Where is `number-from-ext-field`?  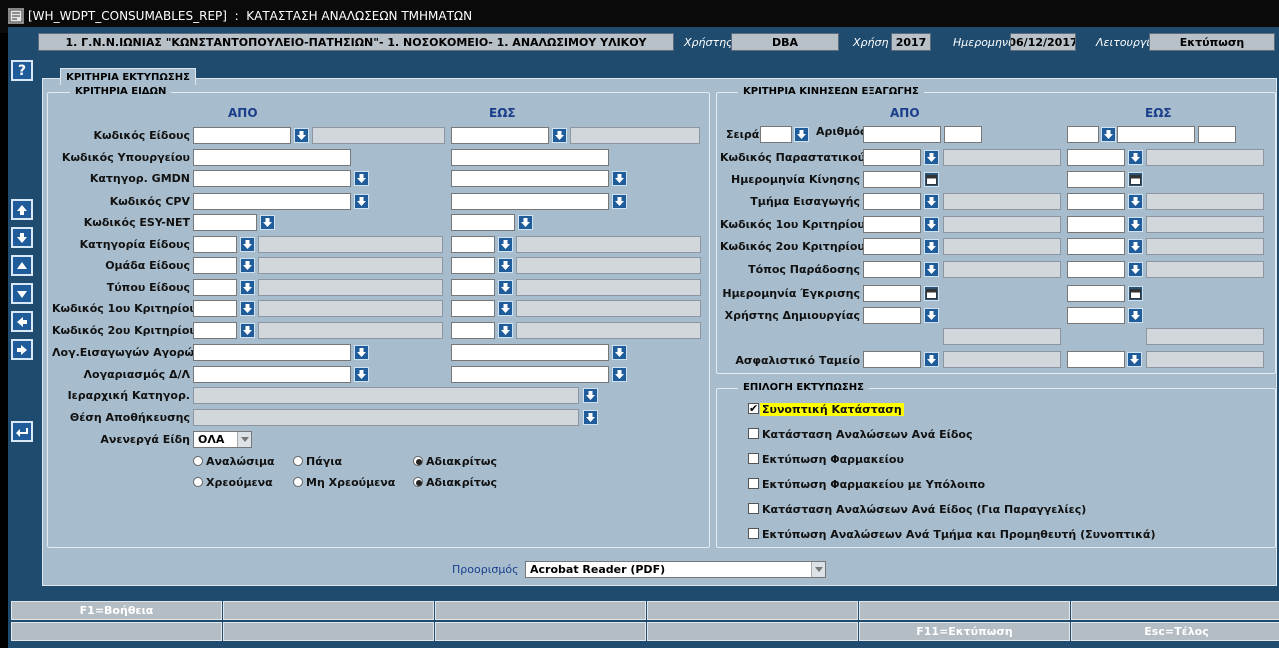 number-from-ext-field is located at coordinates (963, 134).